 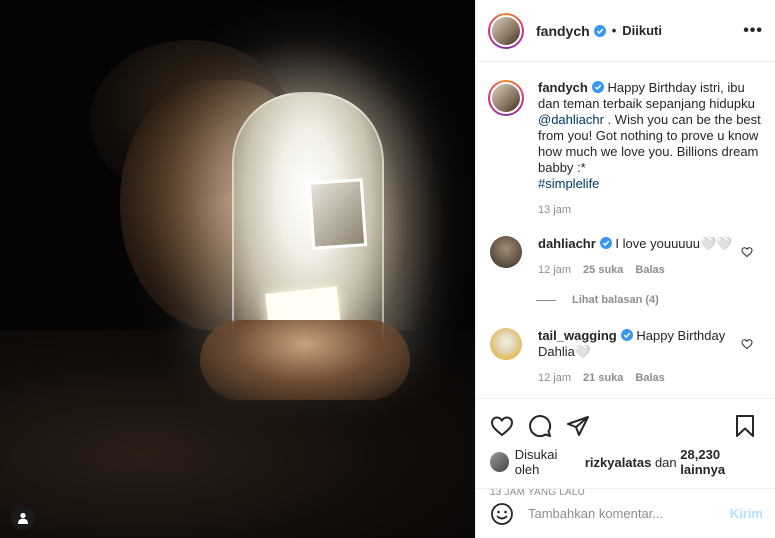 What do you see at coordinates (502, 514) in the screenshot?
I see `emoji-icon` at bounding box center [502, 514].